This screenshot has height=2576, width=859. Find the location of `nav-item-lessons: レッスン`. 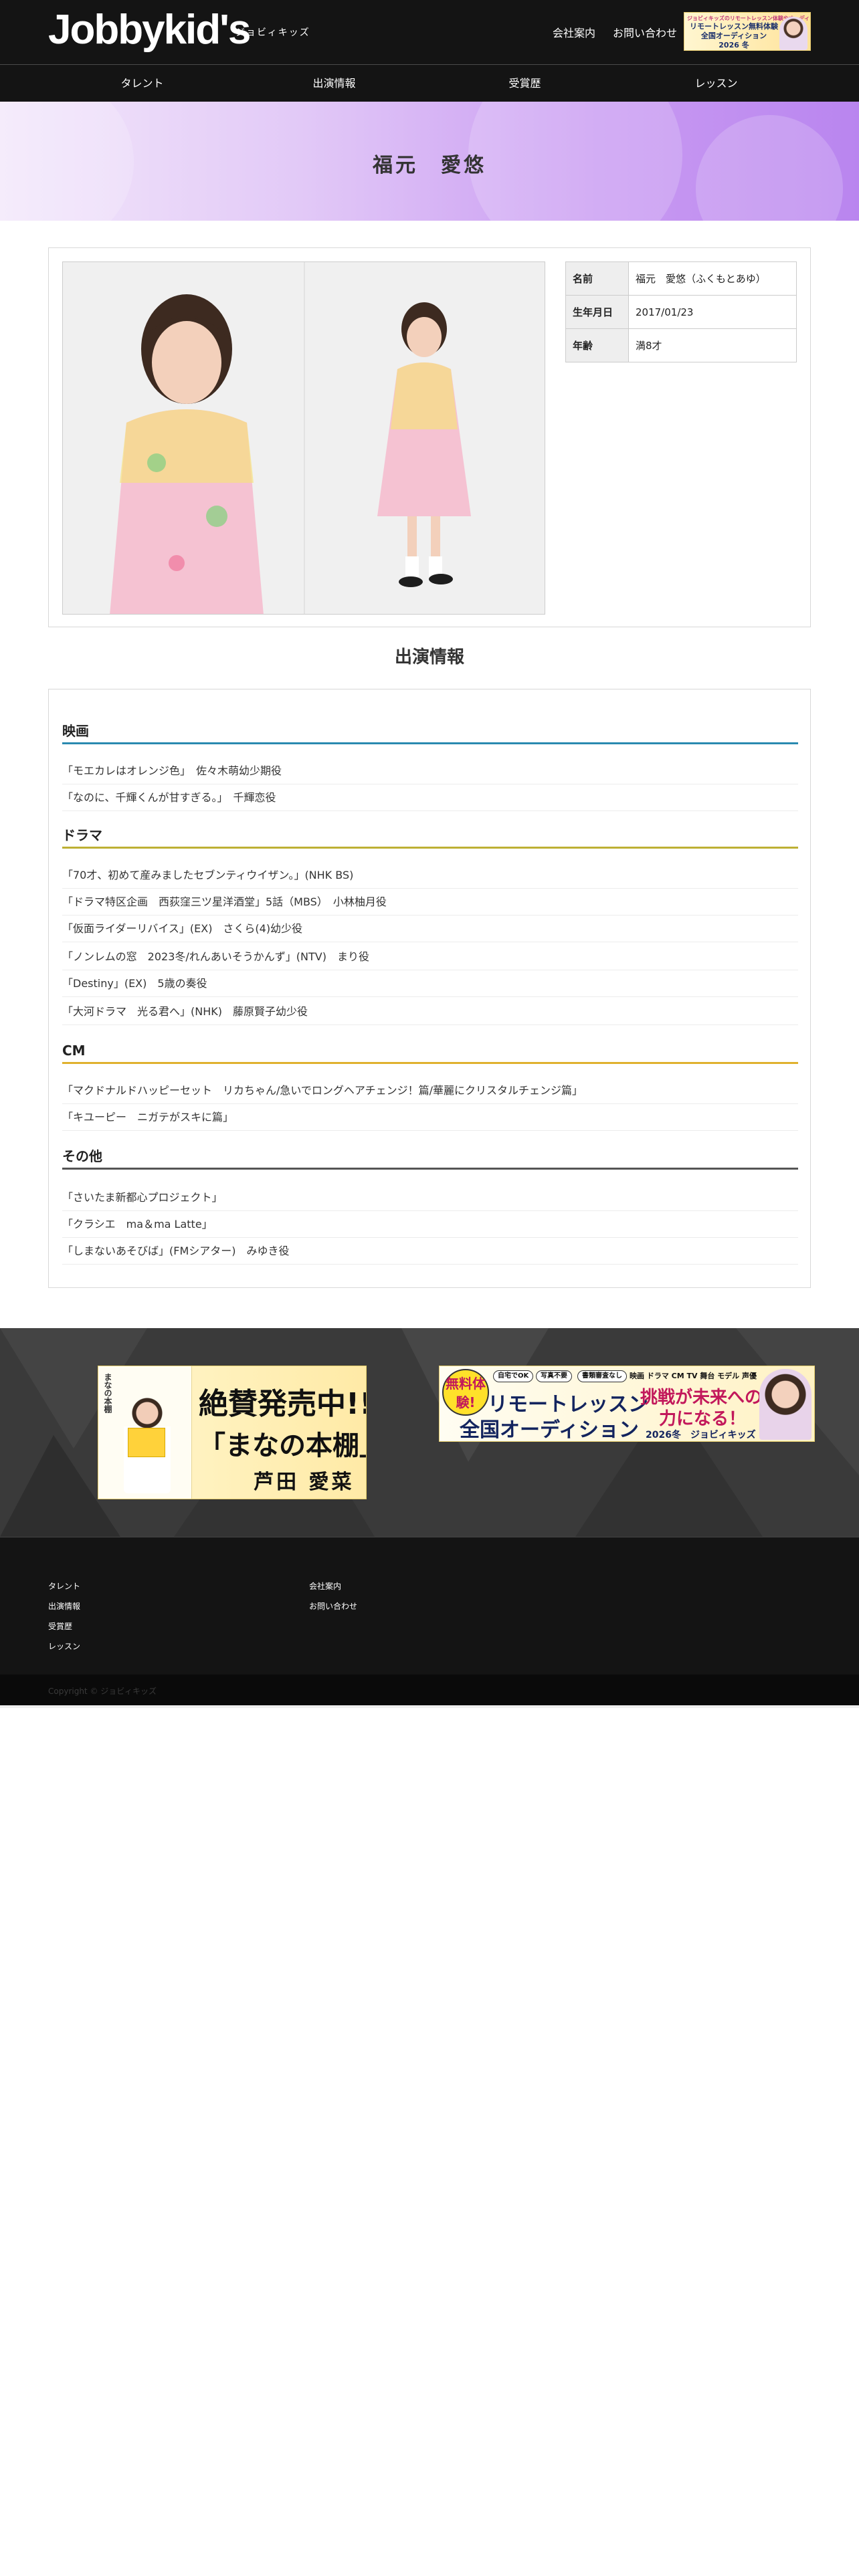

nav-item-lessons: レッスン is located at coordinates (716, 83).